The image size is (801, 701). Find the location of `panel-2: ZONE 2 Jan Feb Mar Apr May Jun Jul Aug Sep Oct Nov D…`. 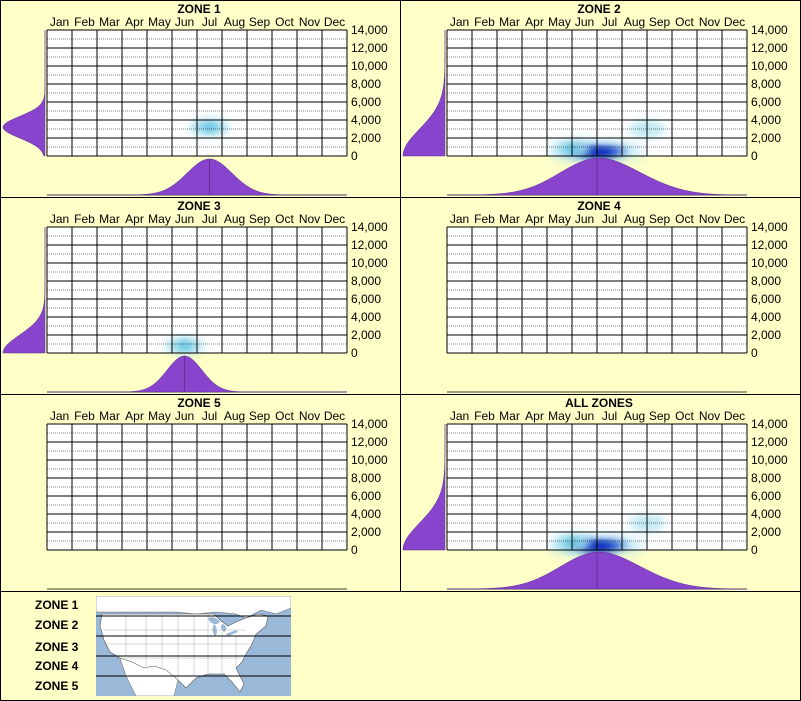

panel-2: ZONE 2 Jan Feb Mar Apr May Jun Jul Aug Sep Oct Nov D… is located at coordinates (595, 99).